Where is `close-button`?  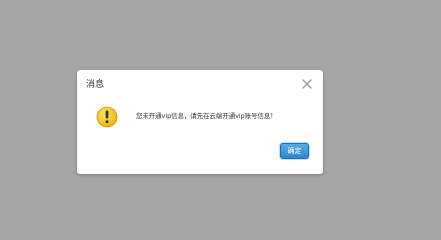 close-button is located at coordinates (307, 84).